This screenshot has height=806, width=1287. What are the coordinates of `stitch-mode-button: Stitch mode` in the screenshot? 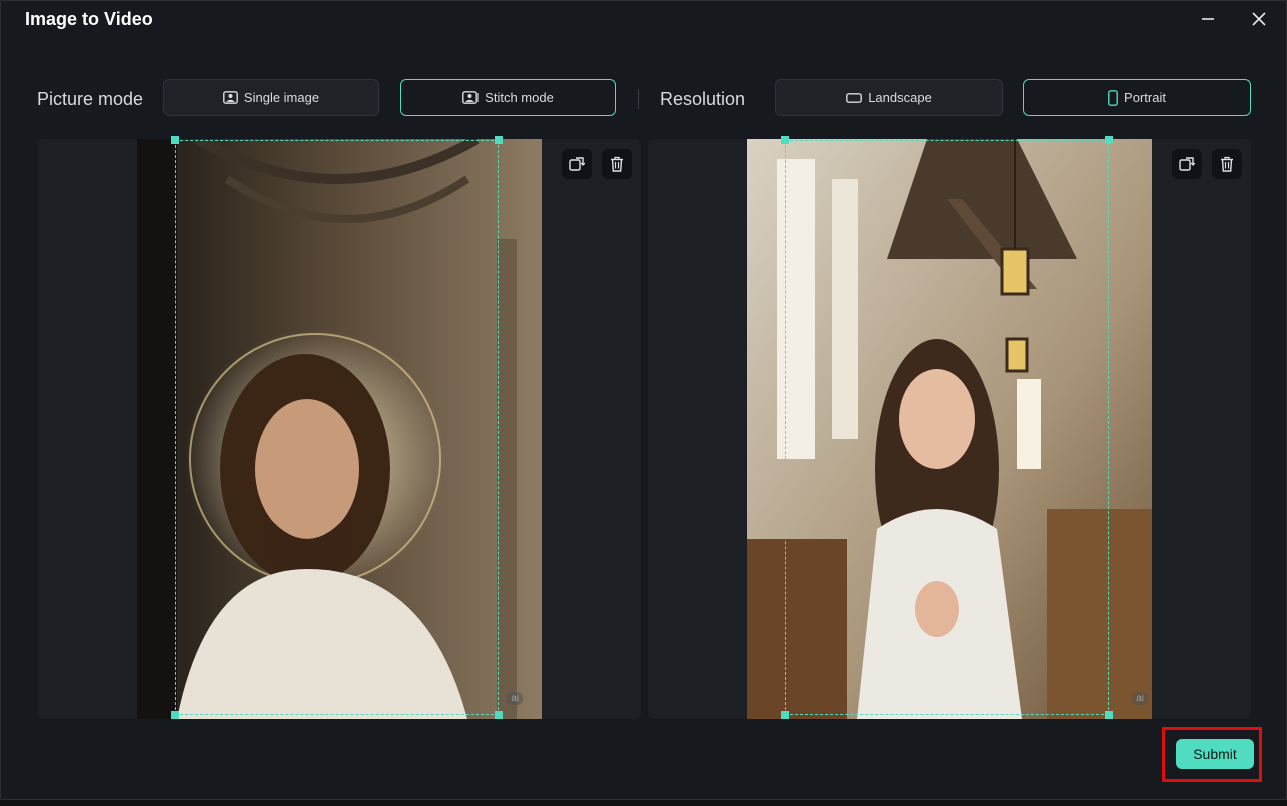 It's located at (508, 97).